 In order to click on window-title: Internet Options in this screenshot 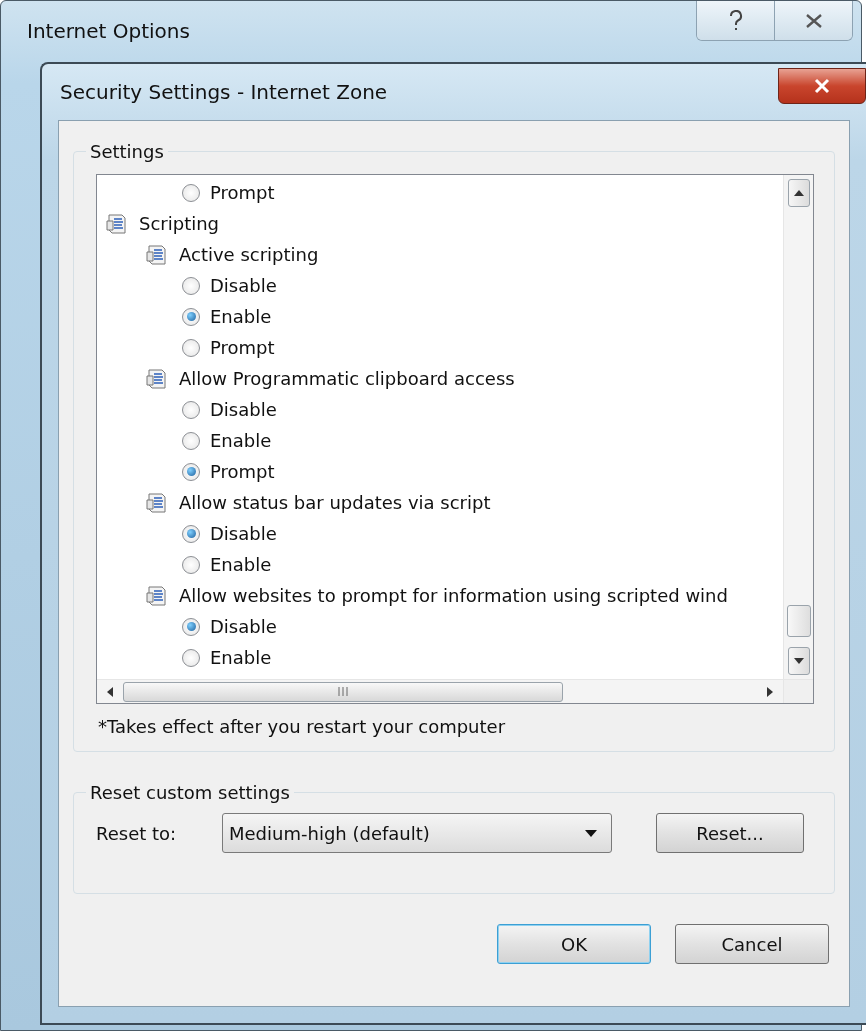, I will do `click(108, 31)`.